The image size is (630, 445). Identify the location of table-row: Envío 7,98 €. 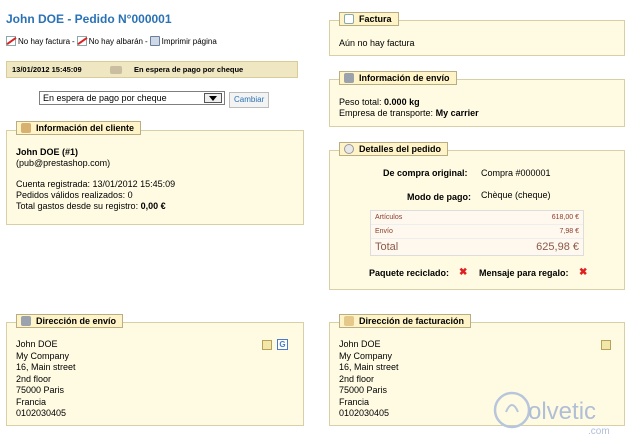
(477, 232).